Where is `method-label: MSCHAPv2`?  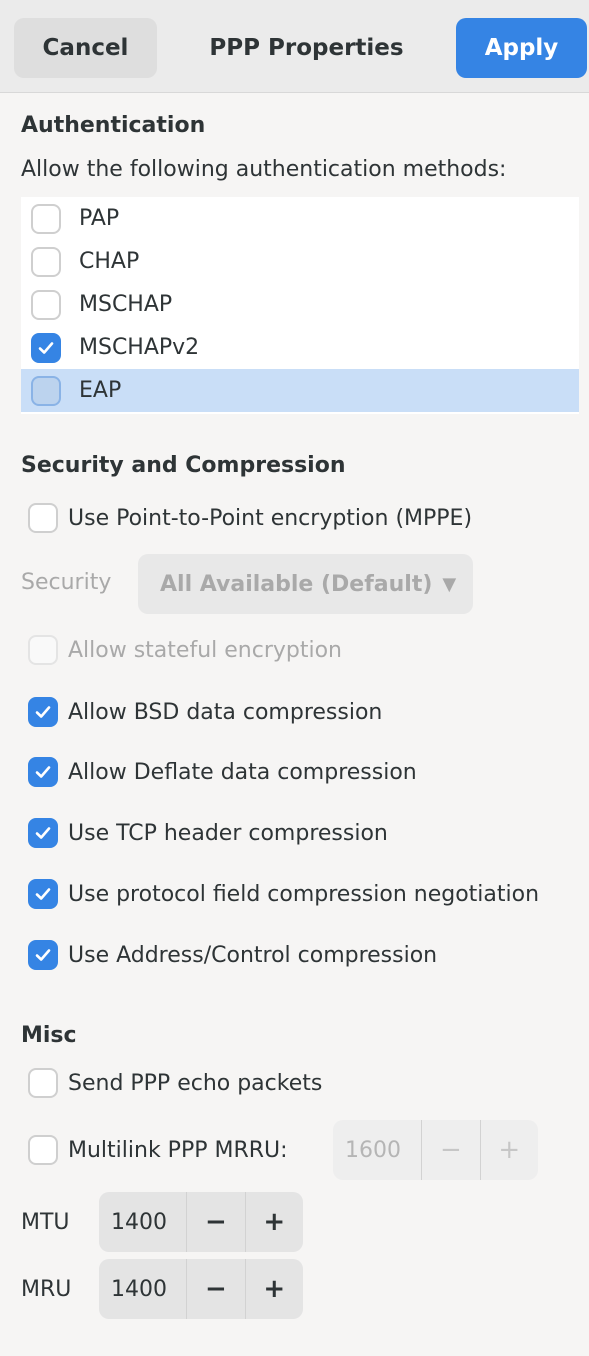 method-label: MSCHAPv2 is located at coordinates (139, 347).